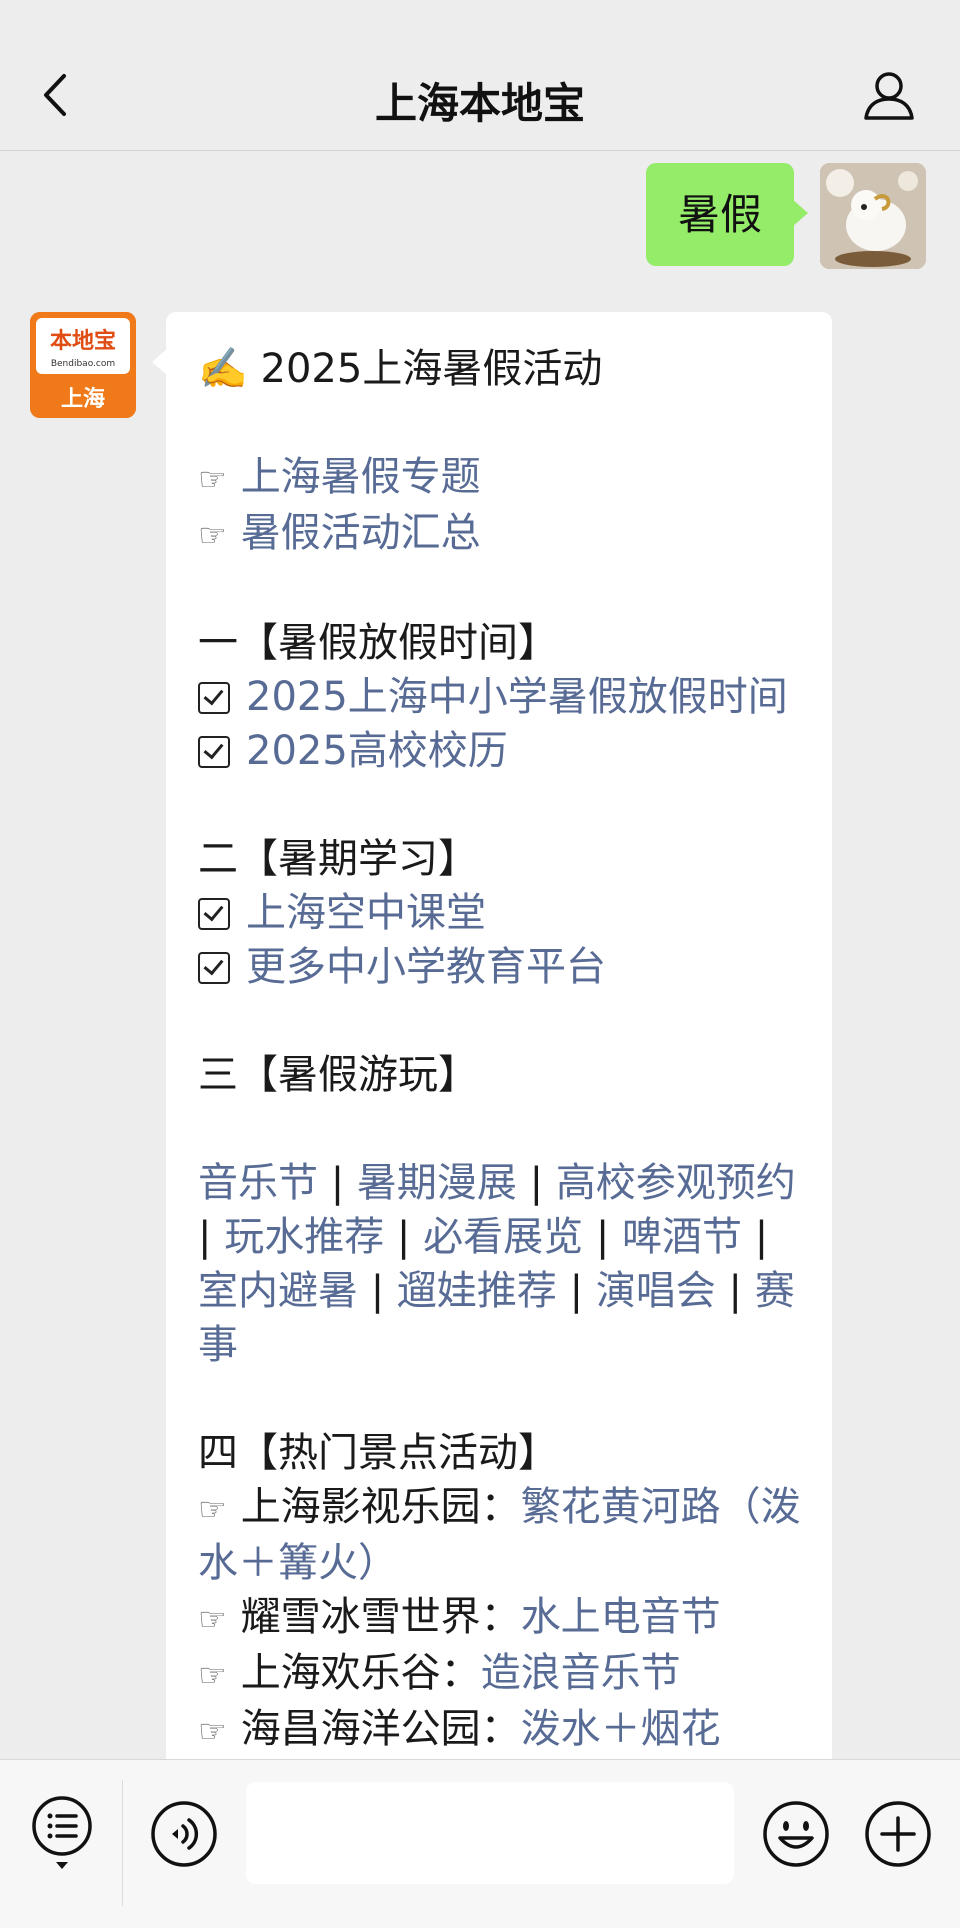  Describe the element at coordinates (361, 533) in the screenshot. I see `link-activity-summary: 暑假活动汇总` at that location.